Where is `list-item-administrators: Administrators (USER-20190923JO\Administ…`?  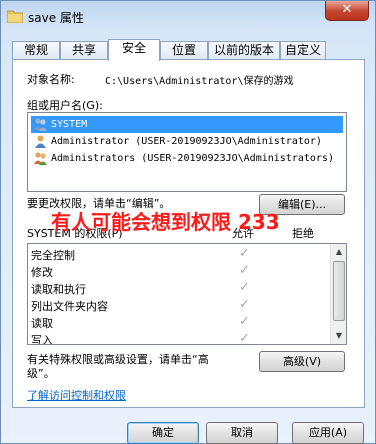 list-item-administrators: Administrators (USER-20190923JO\Administ… is located at coordinates (182, 158).